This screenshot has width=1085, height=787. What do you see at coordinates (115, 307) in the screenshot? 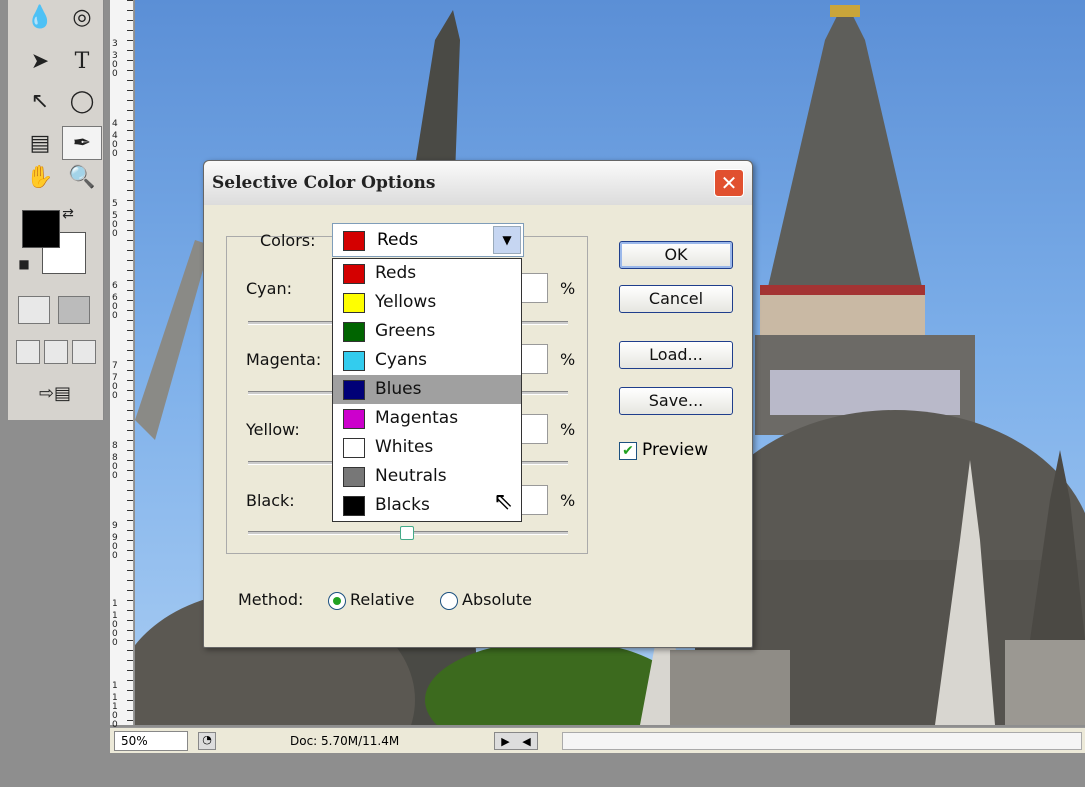
I see `ruler-label: 600` at bounding box center [115, 307].